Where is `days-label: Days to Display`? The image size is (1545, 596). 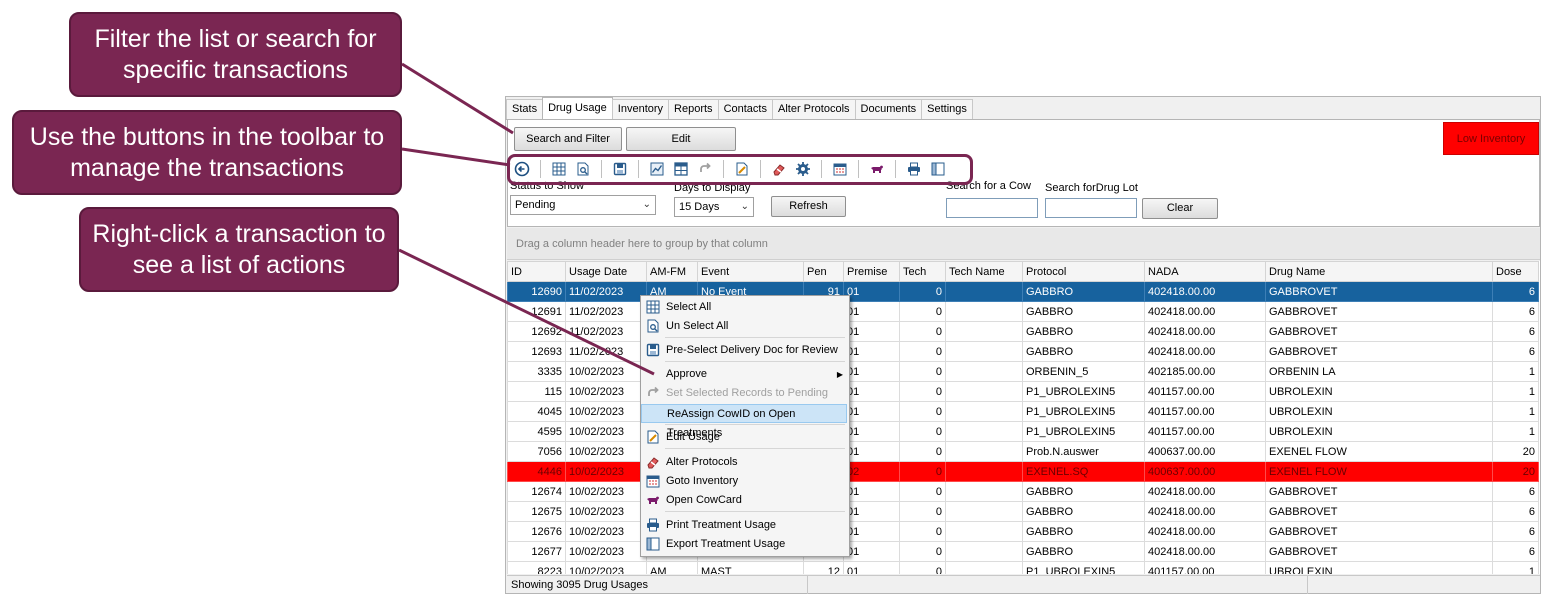 days-label: Days to Display is located at coordinates (712, 188).